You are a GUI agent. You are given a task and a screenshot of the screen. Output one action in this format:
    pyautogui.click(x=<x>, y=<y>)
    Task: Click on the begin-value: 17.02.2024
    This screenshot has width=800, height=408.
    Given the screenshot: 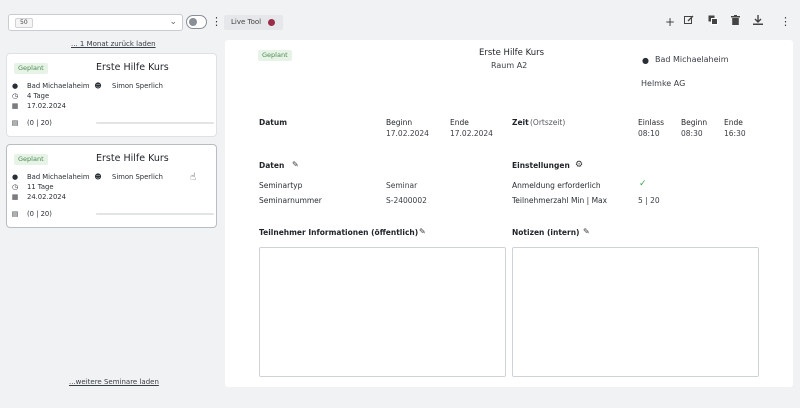 What is the action you would take?
    pyautogui.click(x=407, y=133)
    